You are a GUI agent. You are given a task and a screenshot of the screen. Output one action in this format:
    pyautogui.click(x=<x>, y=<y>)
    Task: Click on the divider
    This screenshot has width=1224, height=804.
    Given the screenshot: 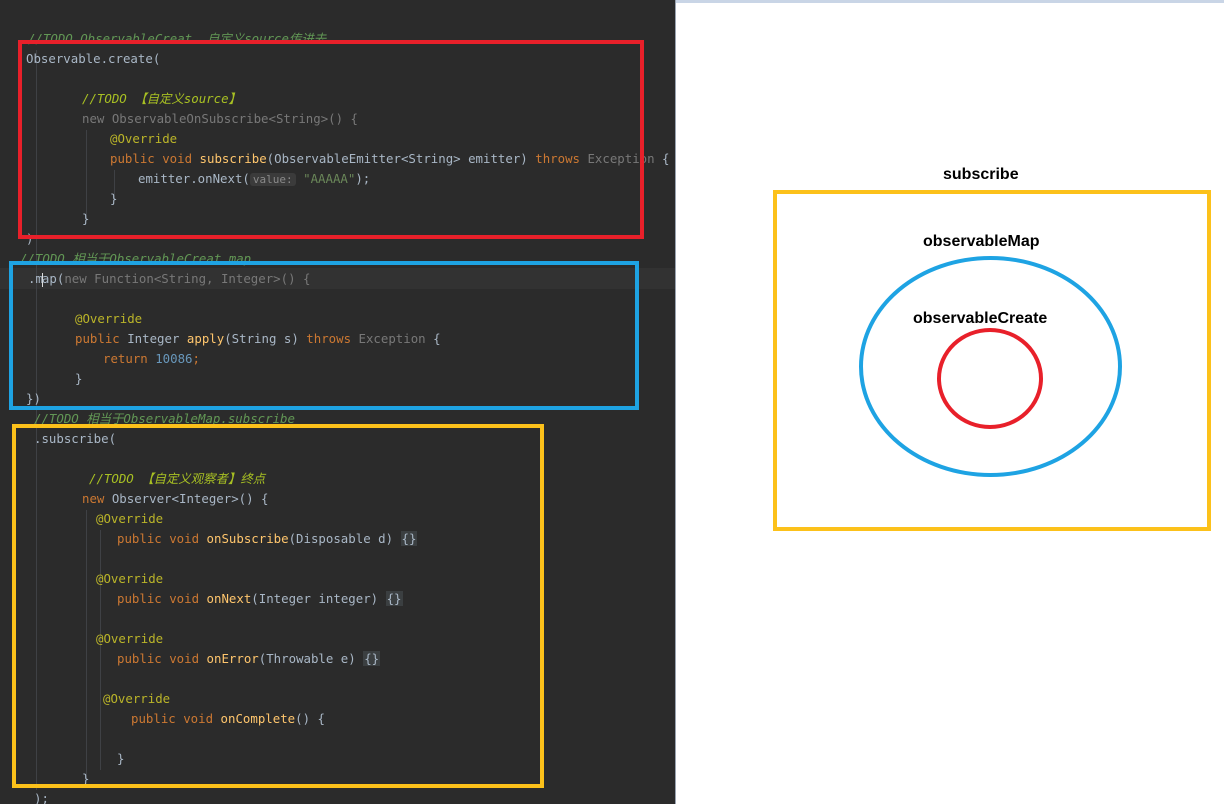 What is the action you would take?
    pyautogui.click(x=675, y=402)
    